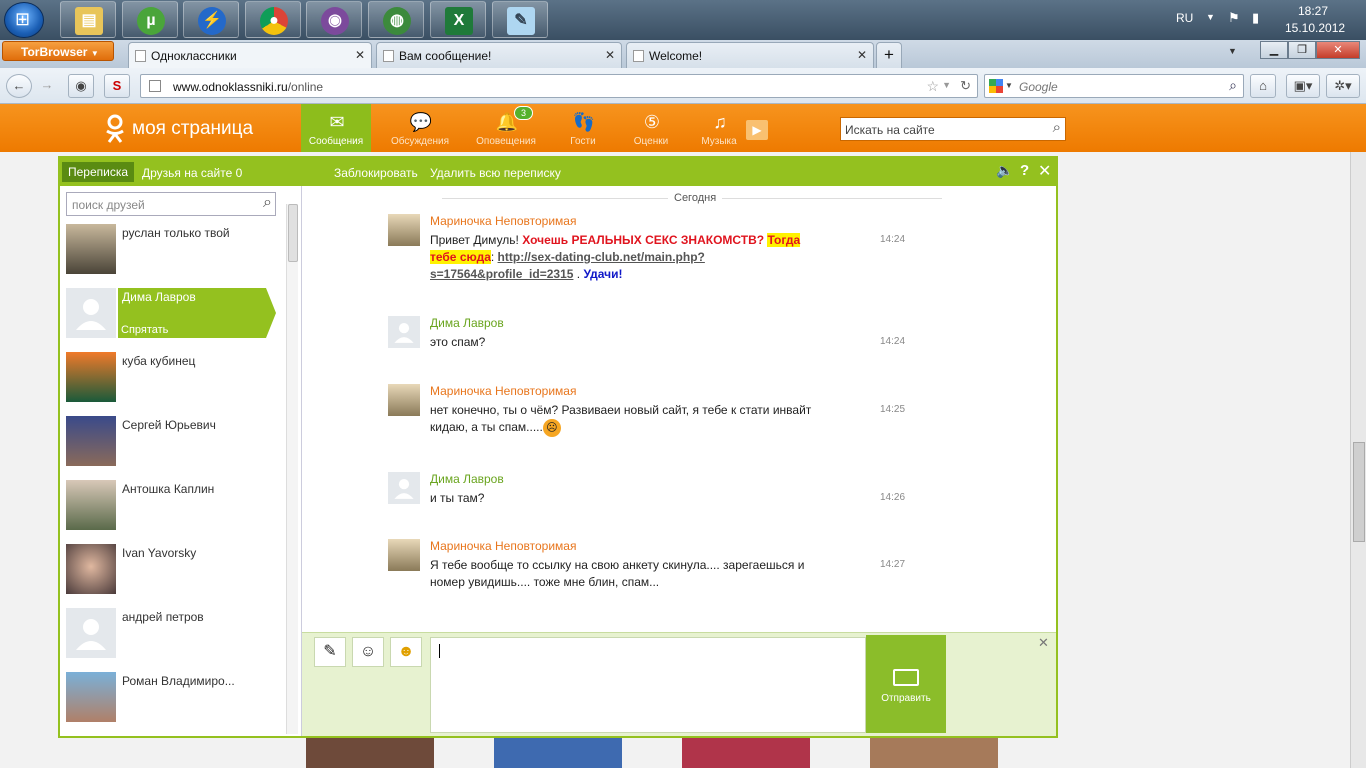  Describe the element at coordinates (757, 130) in the screenshot. I see `play-icon: ▶` at that location.